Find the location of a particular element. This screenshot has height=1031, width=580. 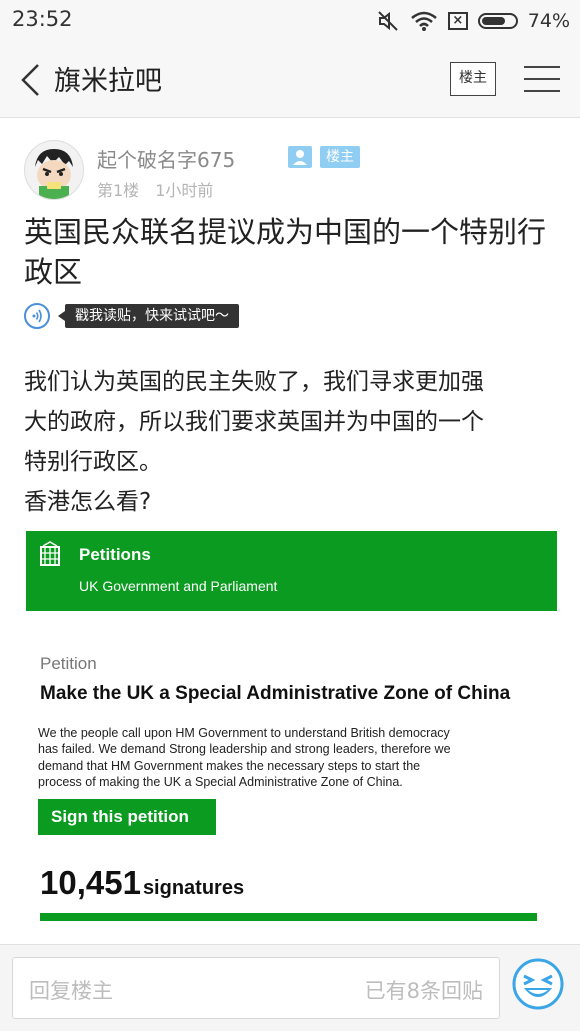

sign-petition-button: Sign this petition is located at coordinates (127, 817).